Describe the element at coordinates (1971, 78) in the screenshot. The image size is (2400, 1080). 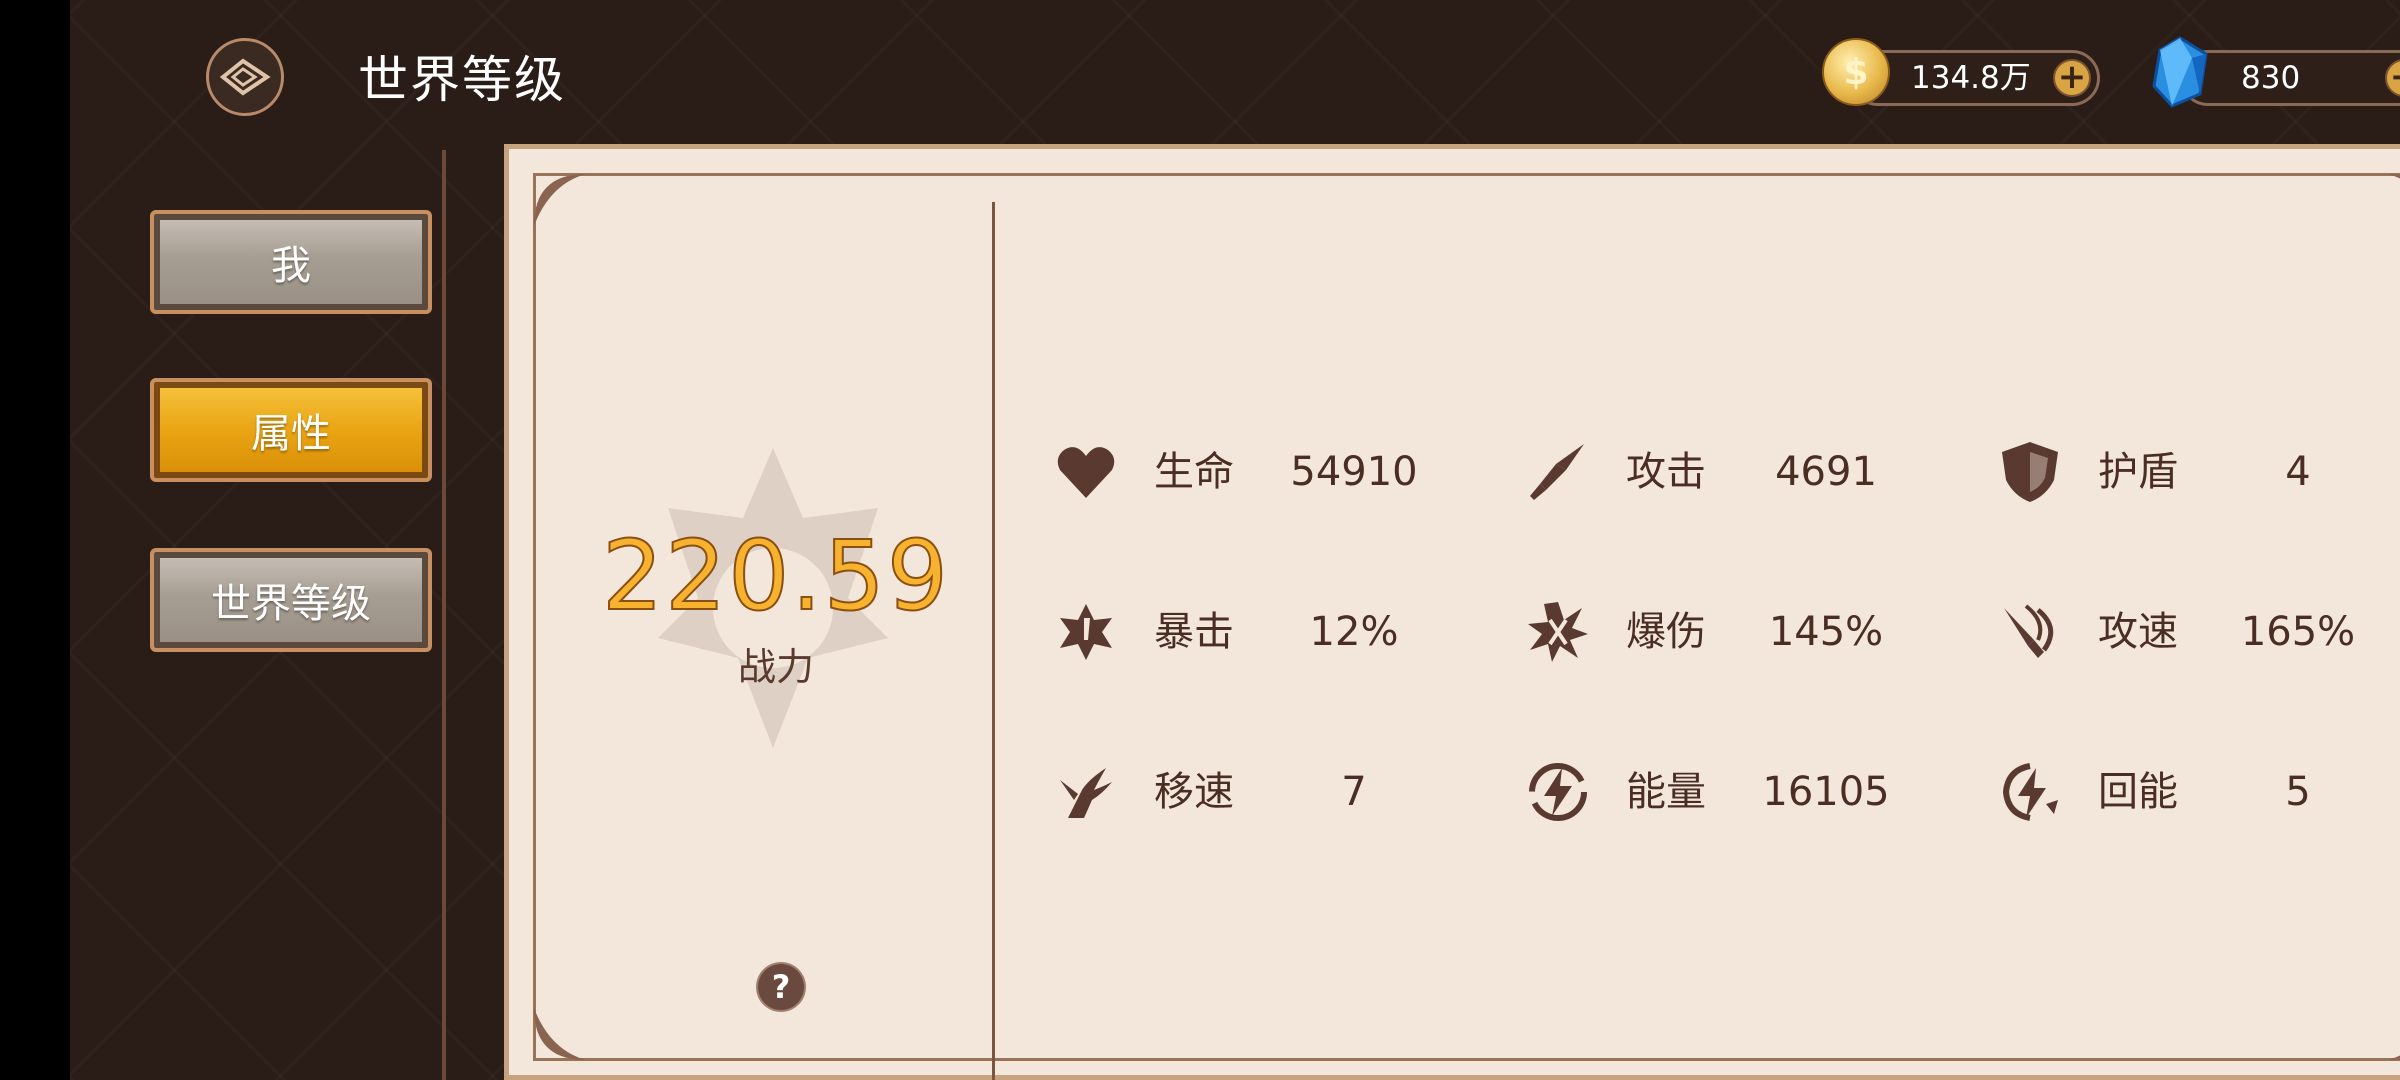
I see `gold-amount: 134.8万` at that location.